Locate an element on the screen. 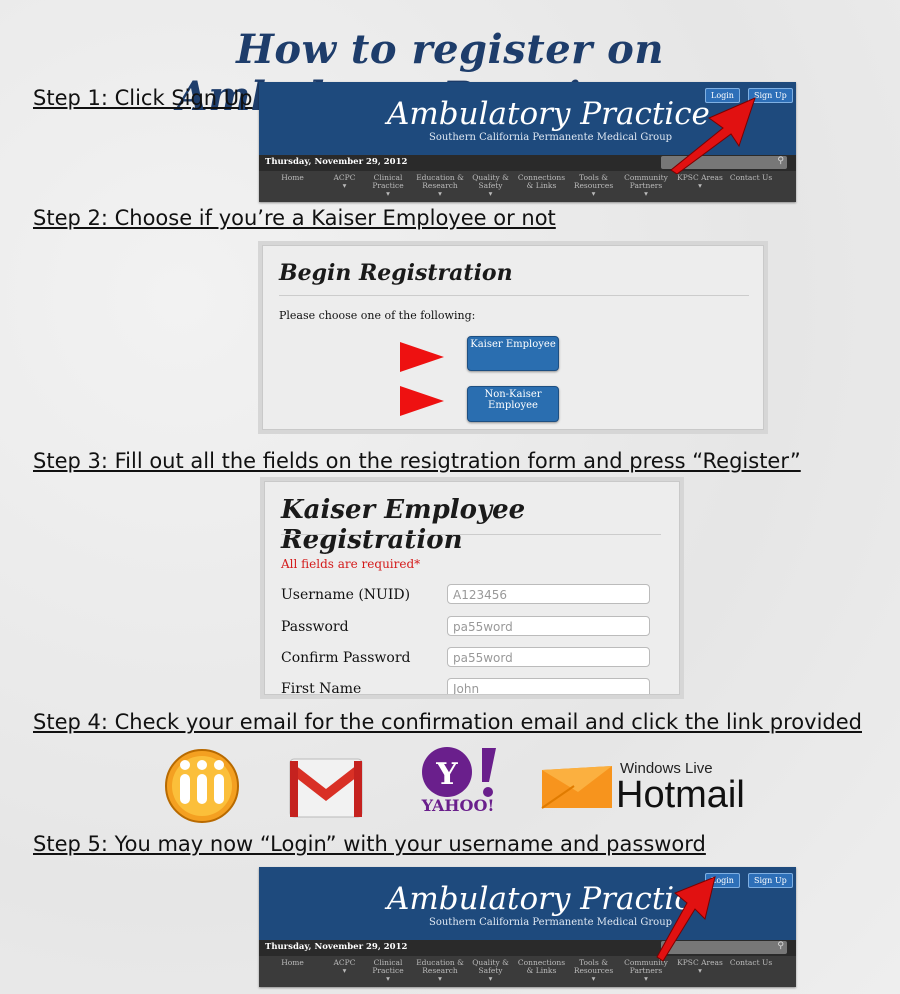 The height and width of the screenshot is (994, 900). gmail-icon is located at coordinates (326, 788).